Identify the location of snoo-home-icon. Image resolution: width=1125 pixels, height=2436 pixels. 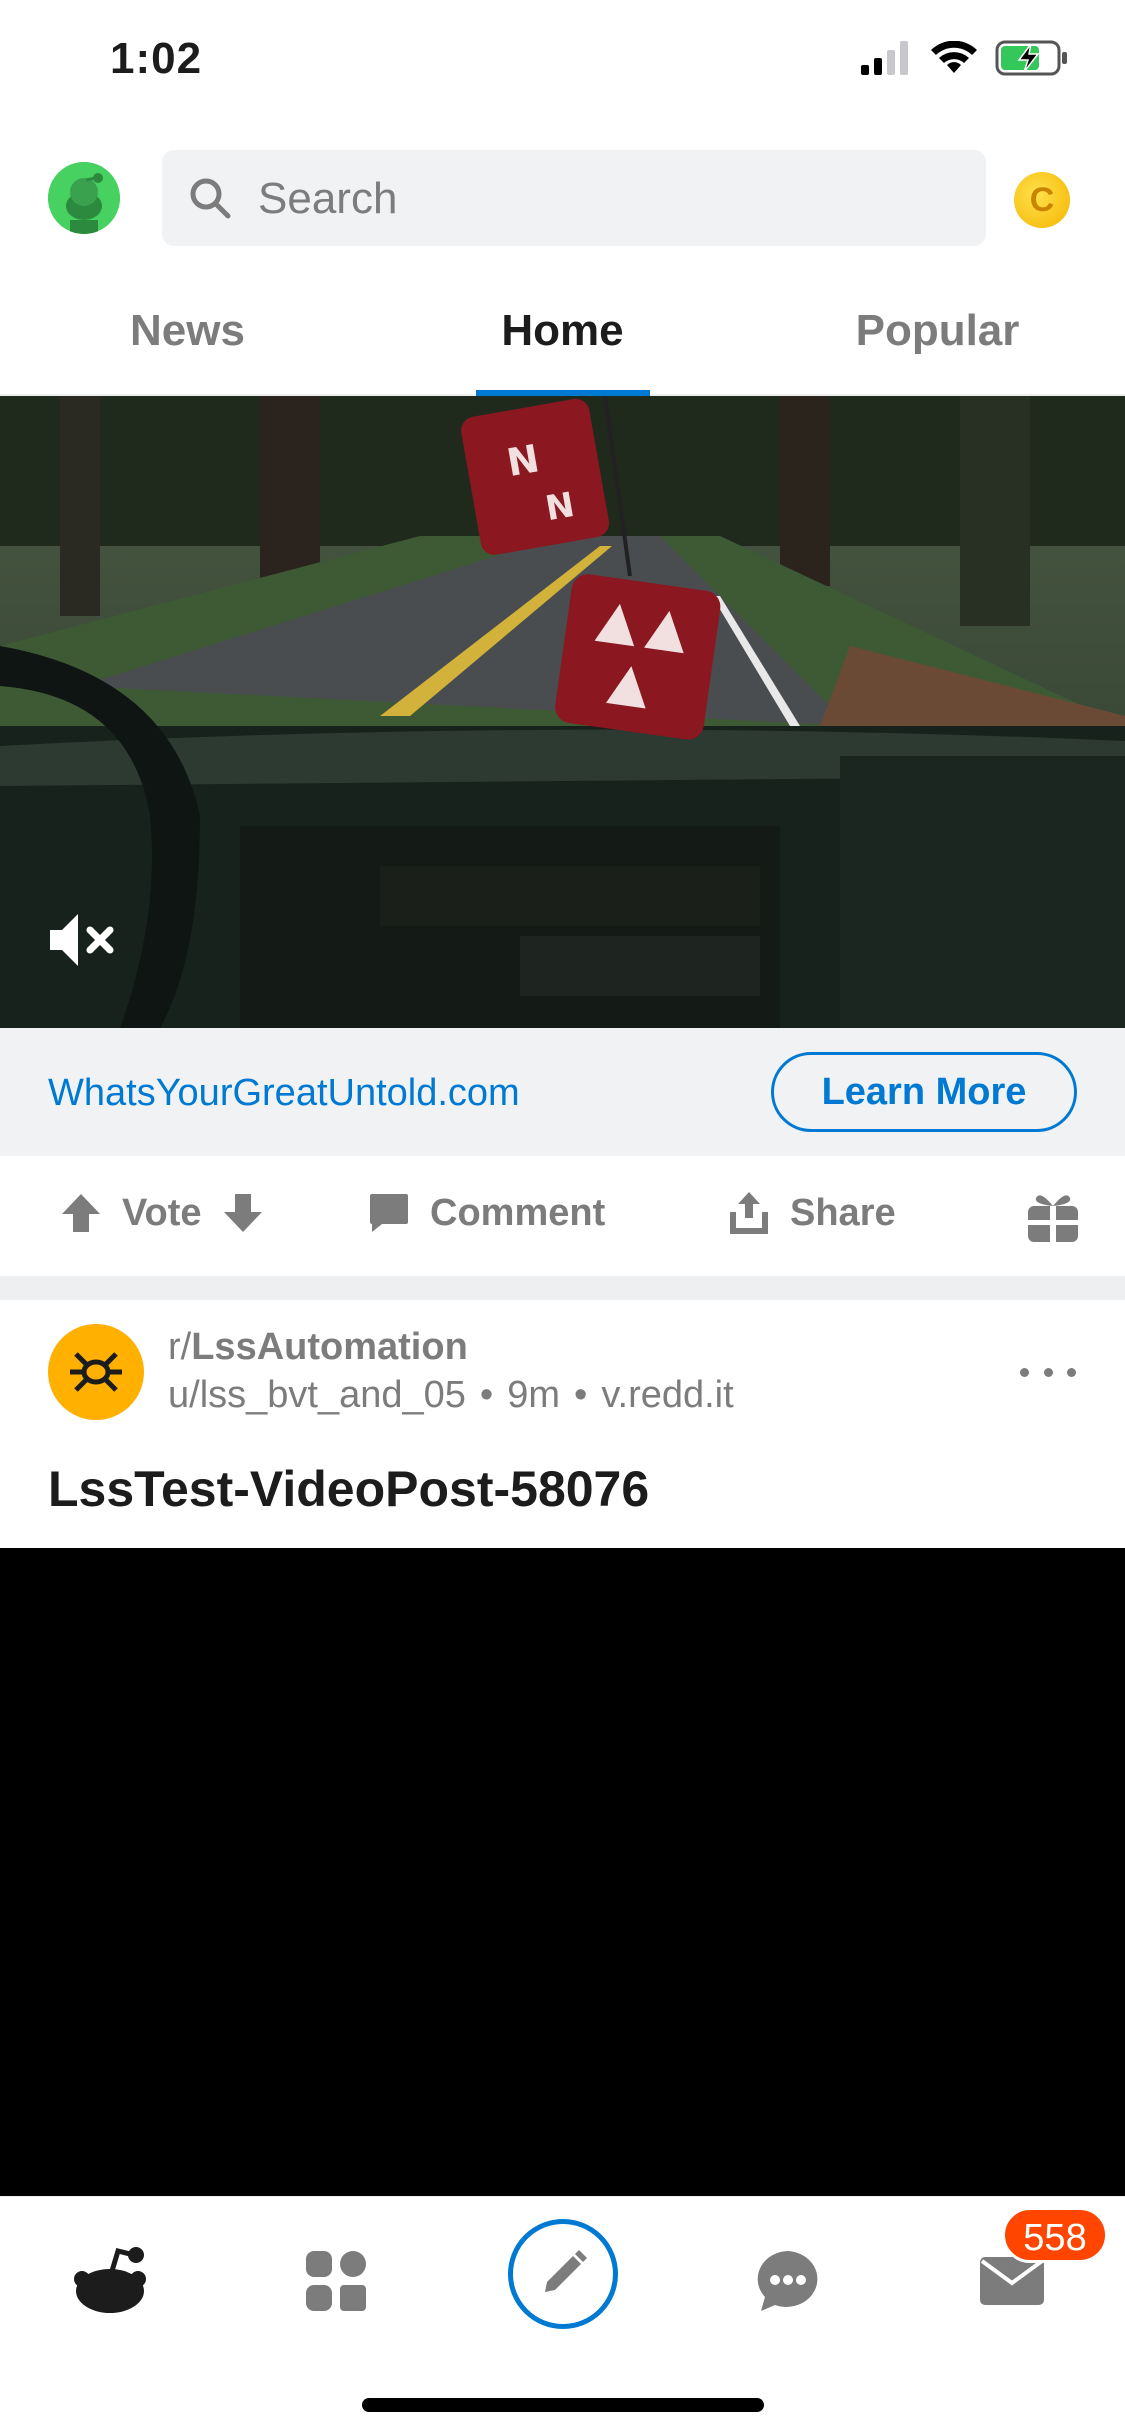
(110, 2280).